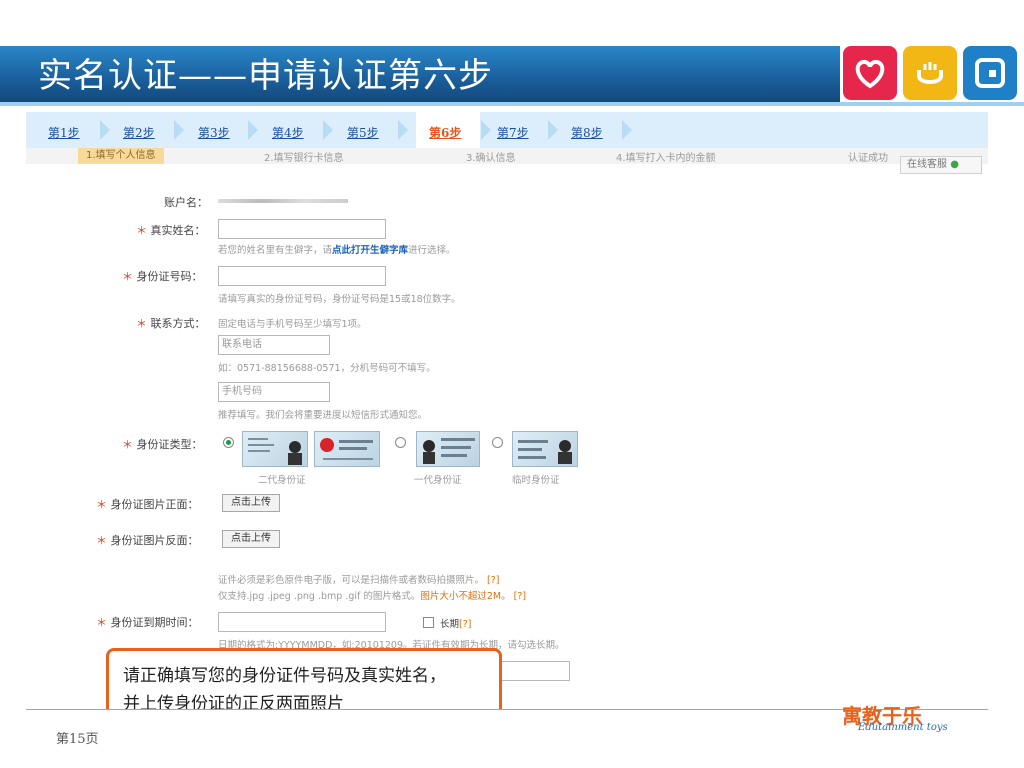 This screenshot has width=1024, height=768. I want to click on id-type-option-2: 一代身份证, so click(438, 480).